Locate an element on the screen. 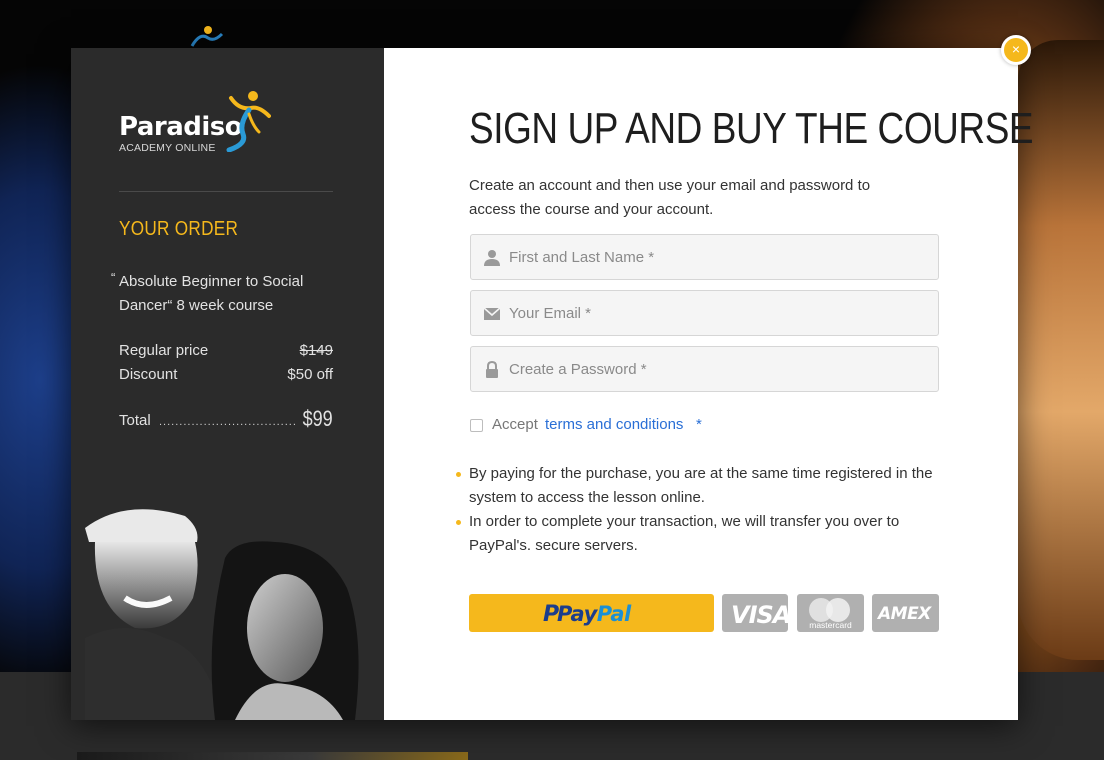  logo-tagline: ACADEMY ONLINE is located at coordinates (167, 148).